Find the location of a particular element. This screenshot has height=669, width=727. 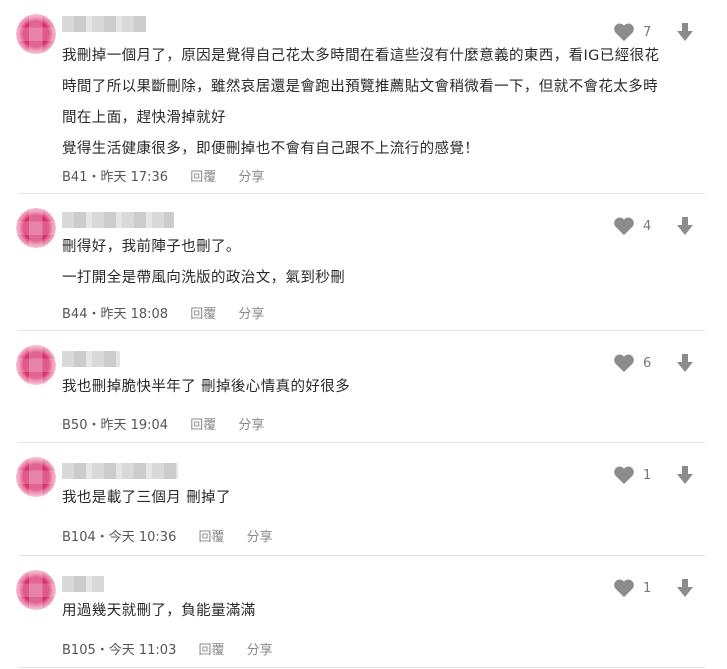

comment-body: 用過幾天就刪了，負能量滿滿 is located at coordinates (389, 611).